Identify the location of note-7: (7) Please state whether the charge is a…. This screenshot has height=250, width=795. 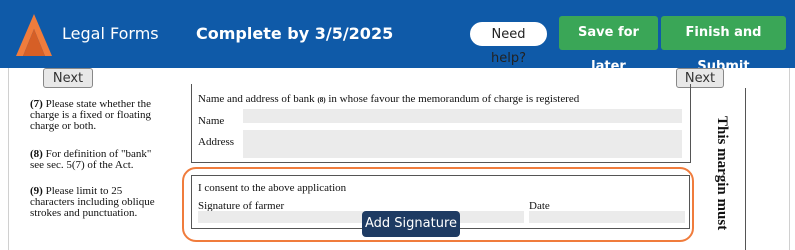
(91, 115).